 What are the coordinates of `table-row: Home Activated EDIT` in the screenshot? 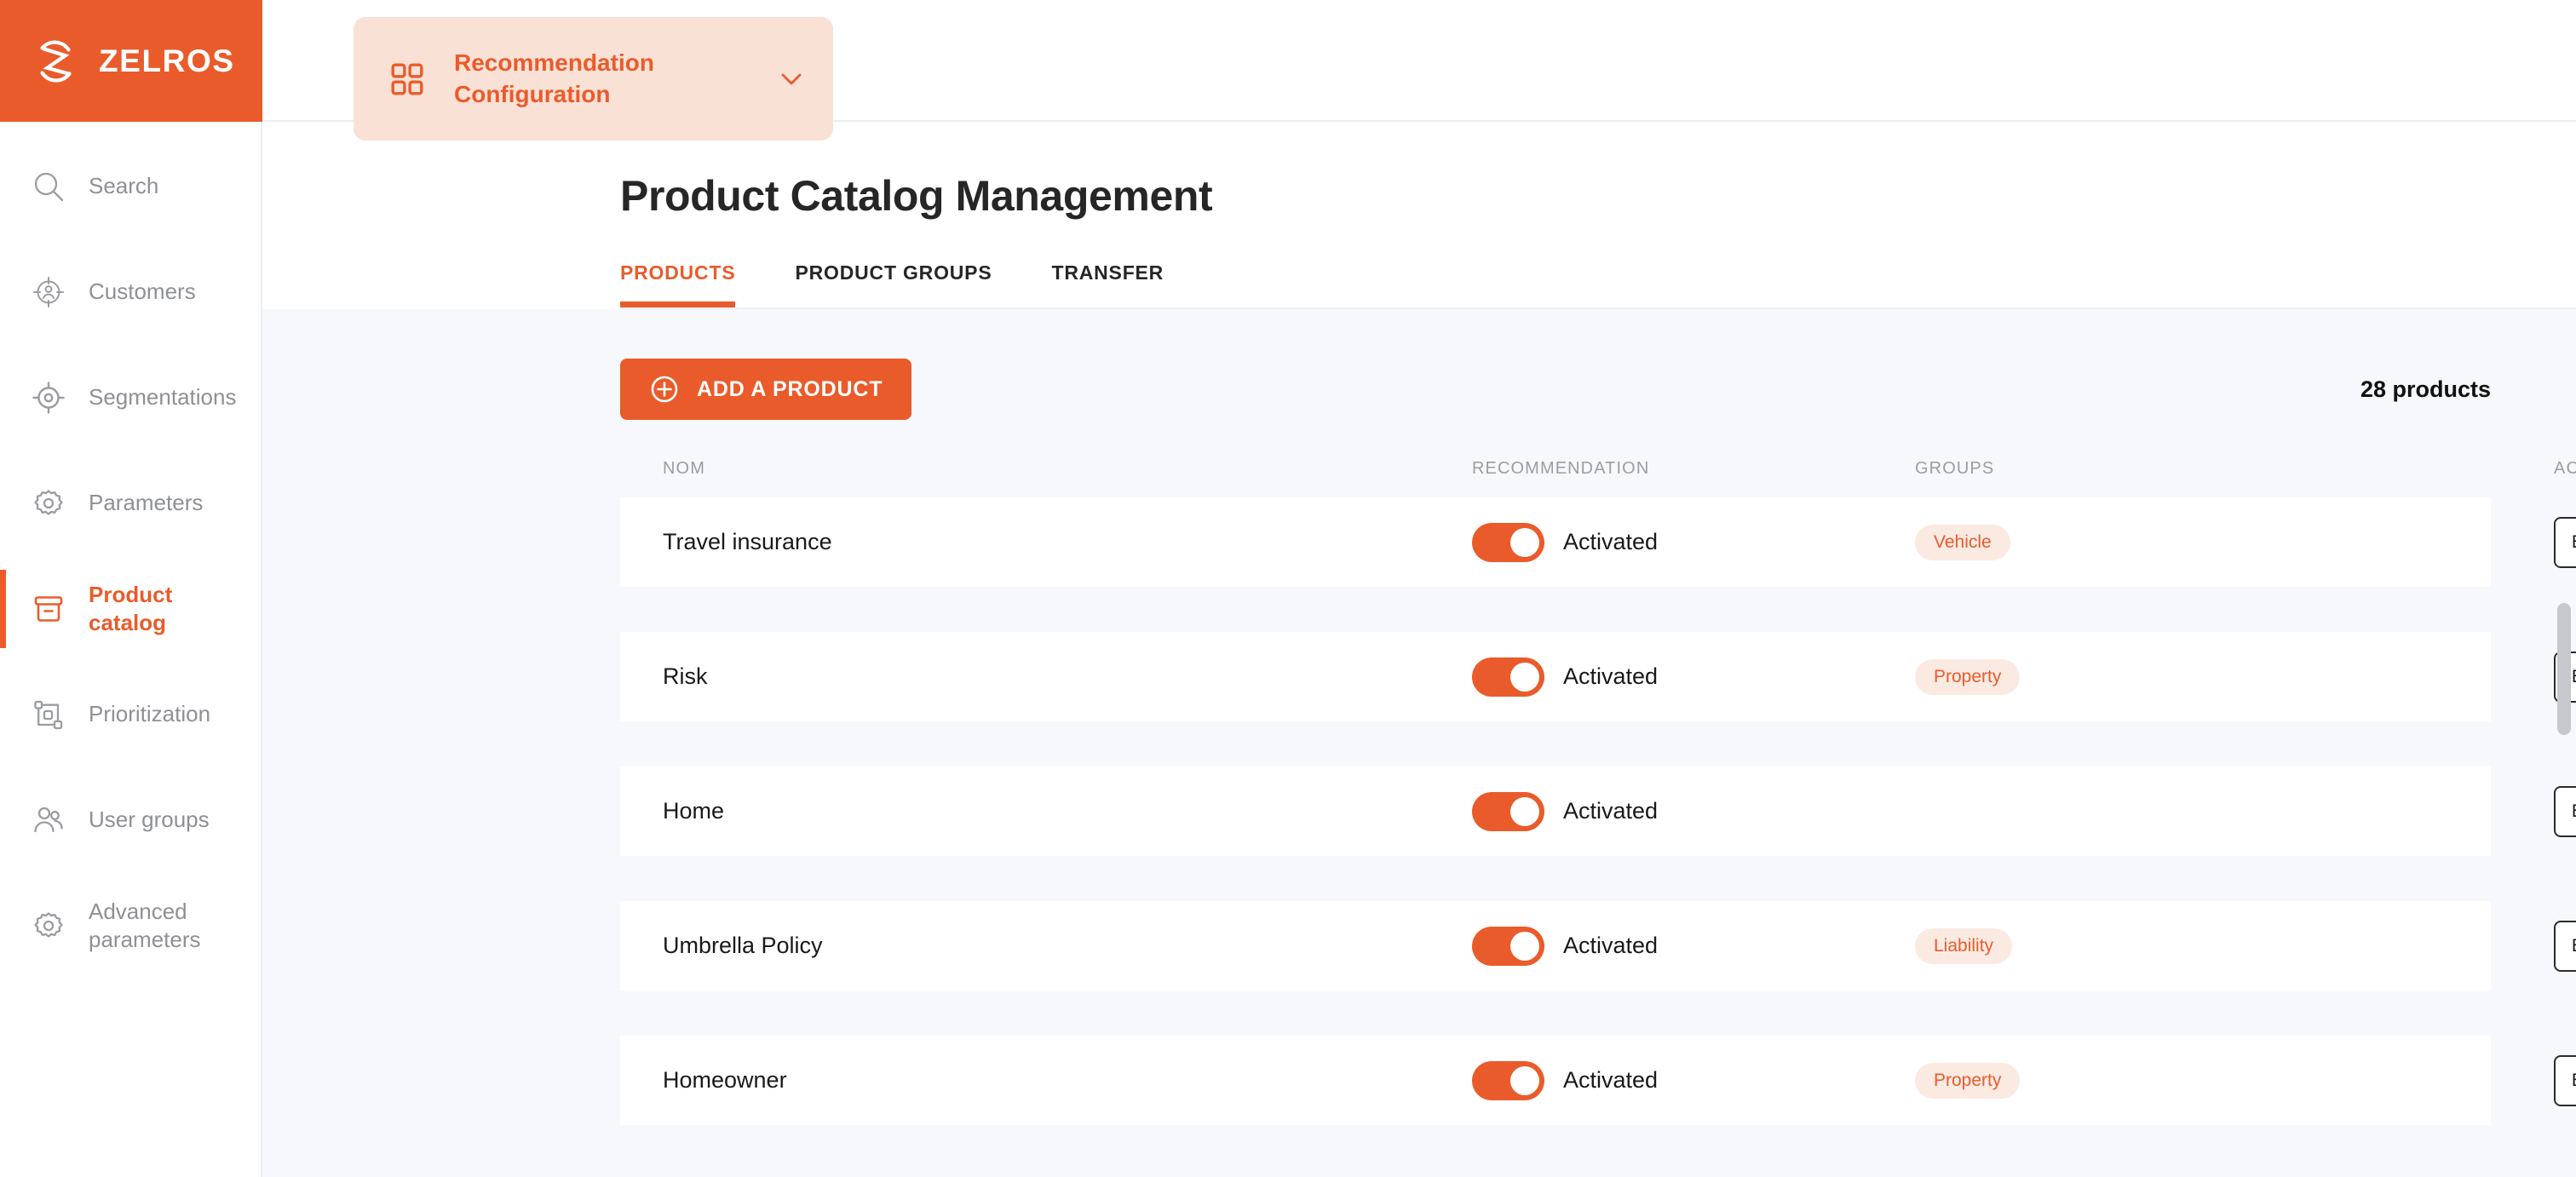 It's located at (1598, 811).